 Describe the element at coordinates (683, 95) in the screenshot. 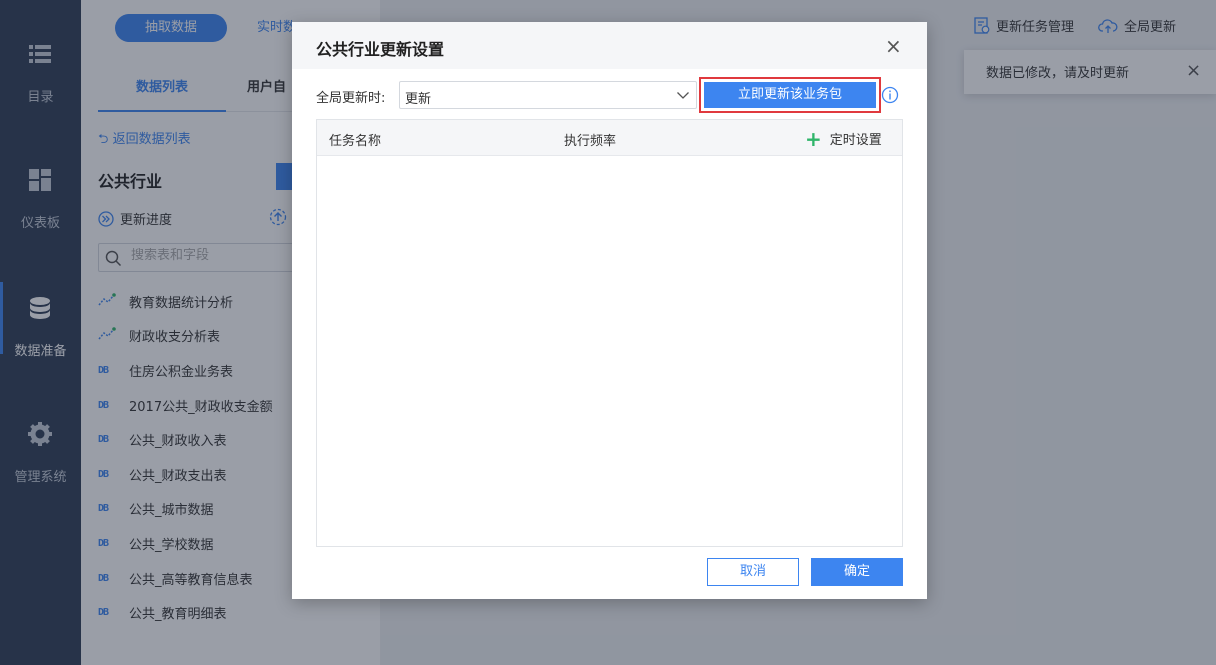

I see `chevron-down-icon` at that location.